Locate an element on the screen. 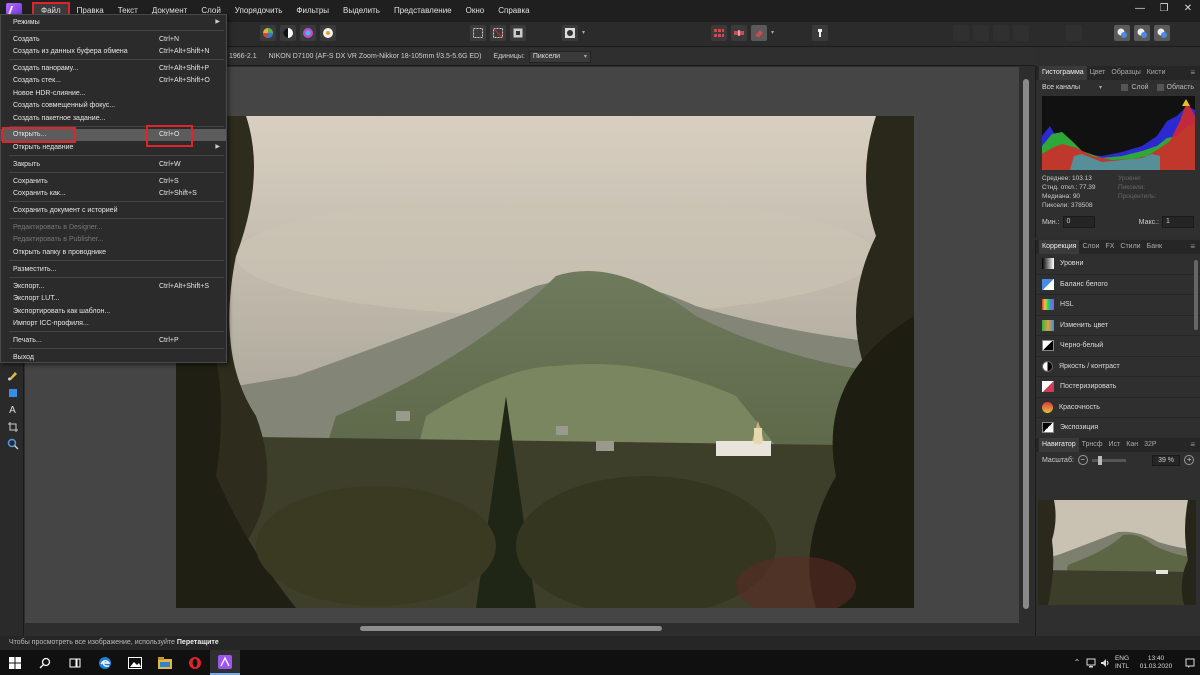 This screenshot has height=675, width=1200. tab-navigator: Навигатор is located at coordinates (1059, 445).